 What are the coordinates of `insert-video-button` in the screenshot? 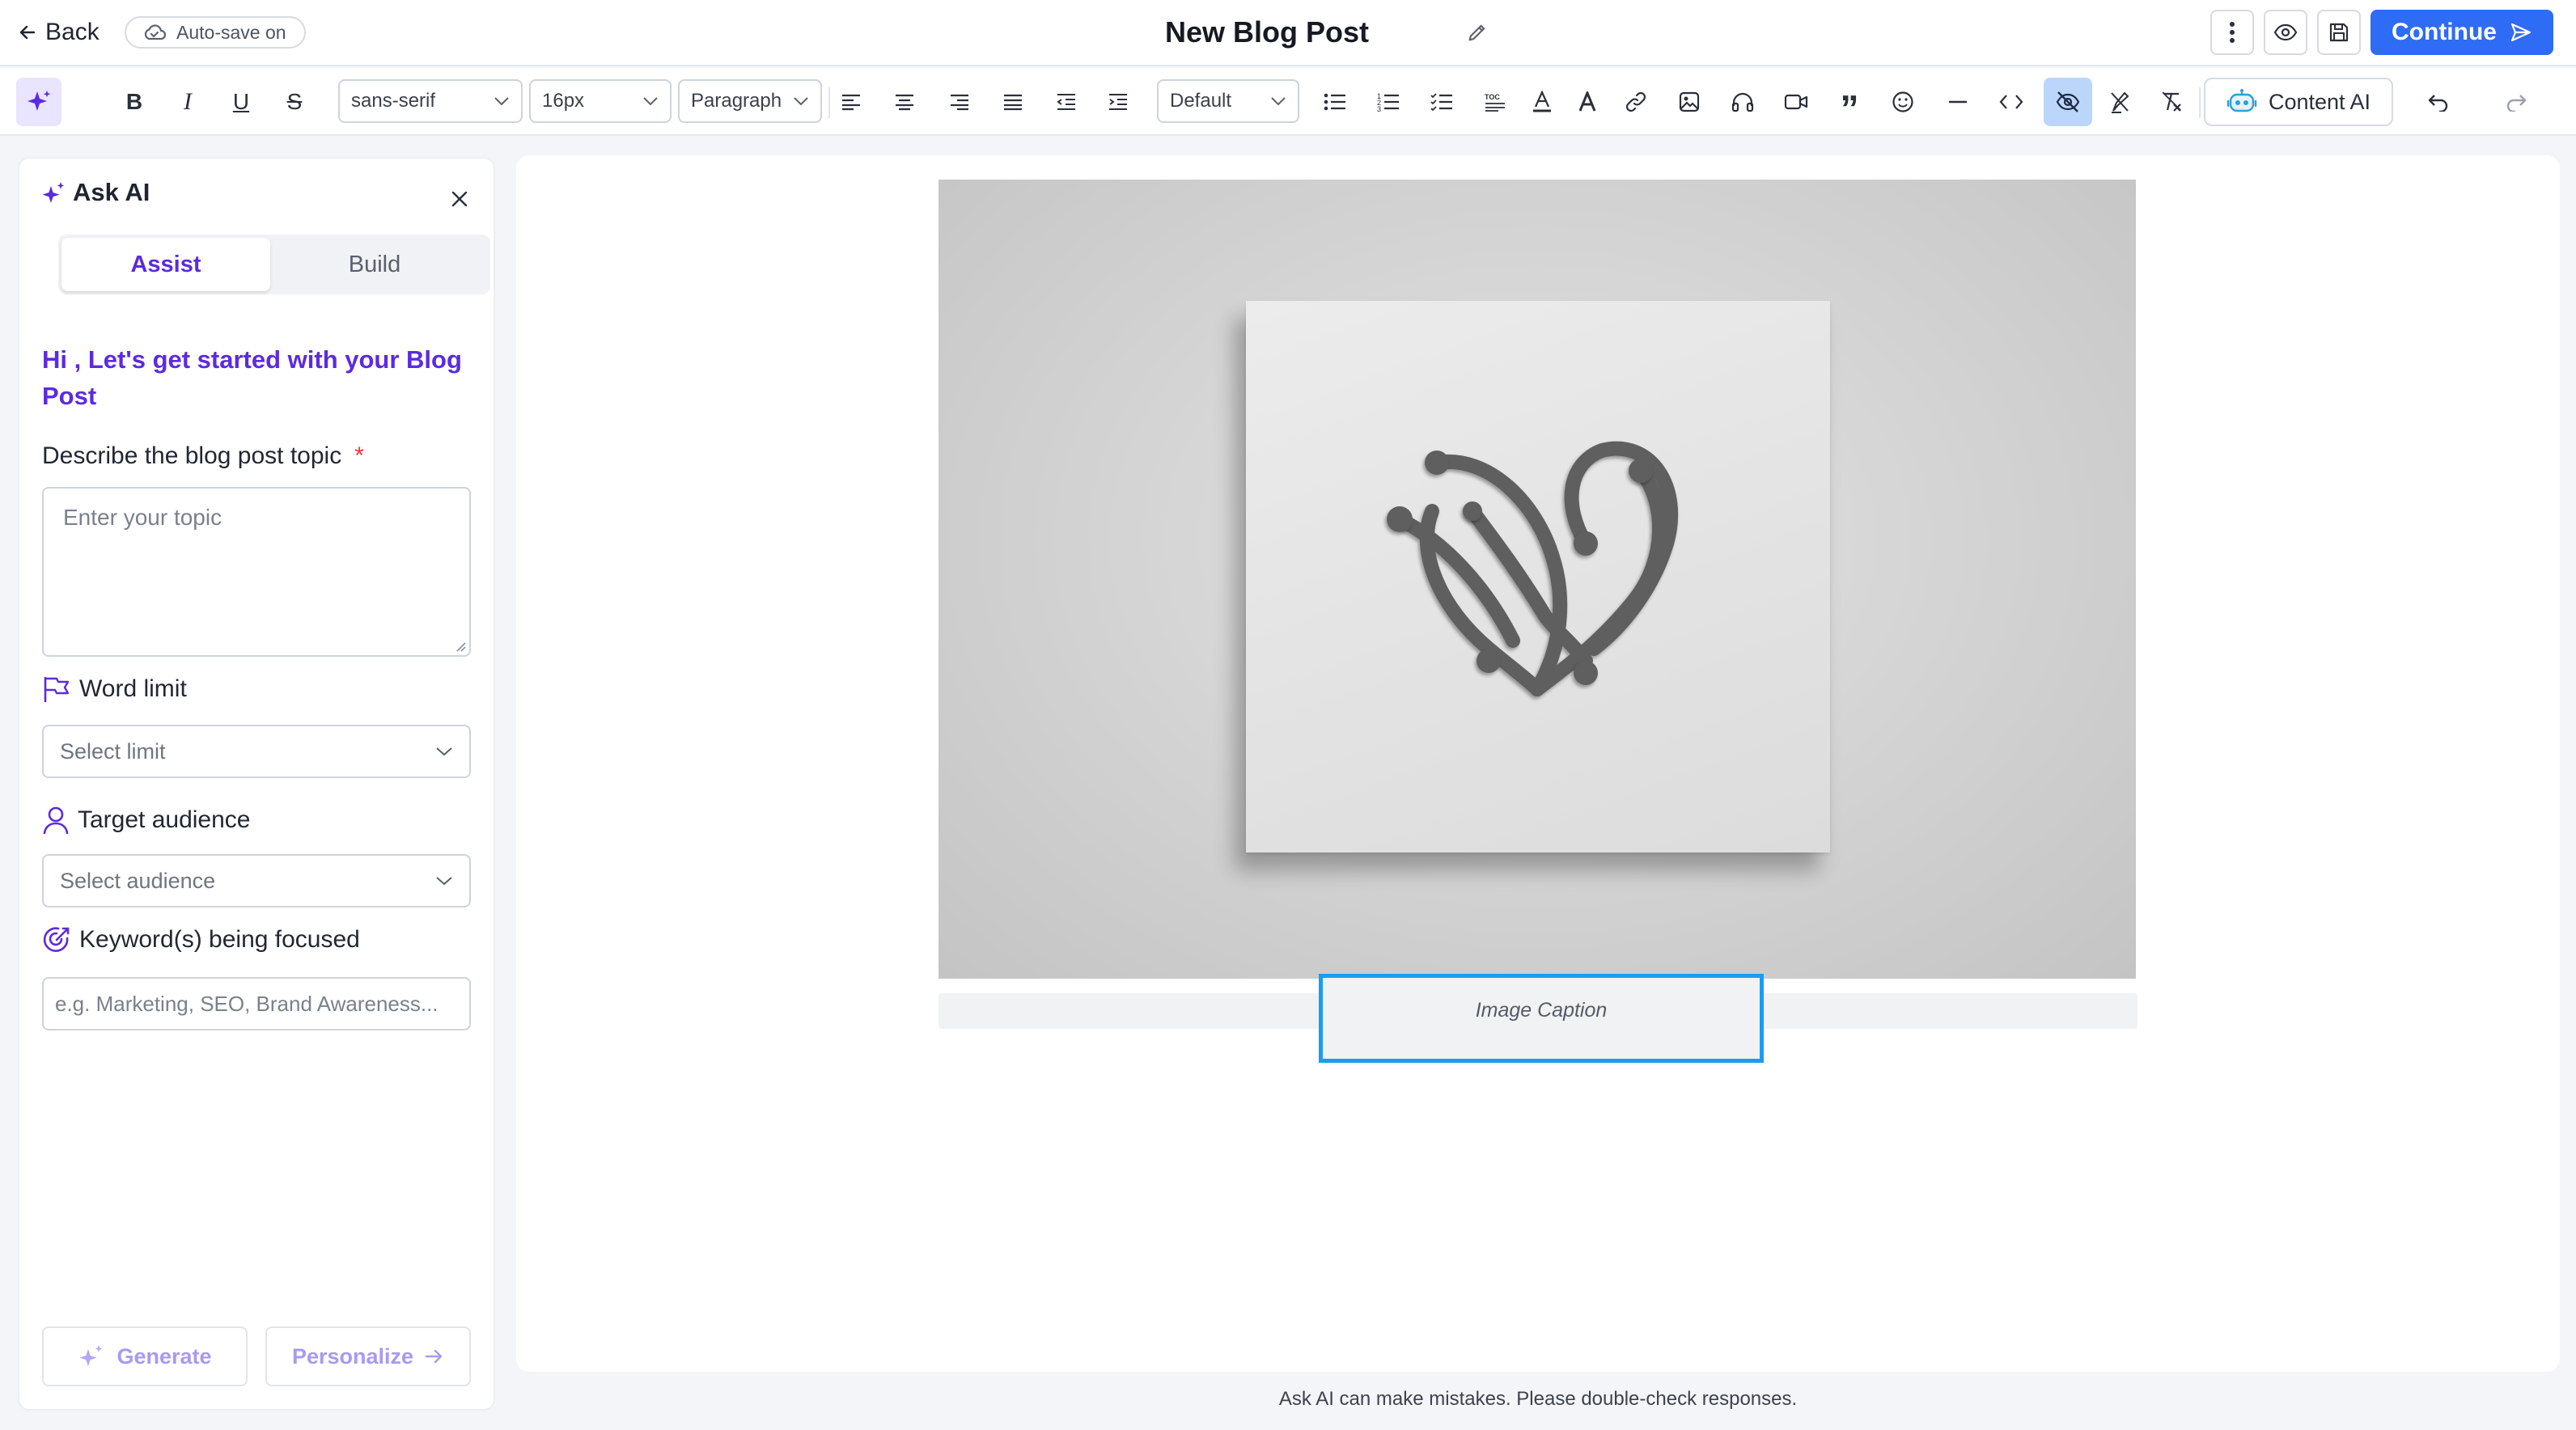 It's located at (1796, 102).